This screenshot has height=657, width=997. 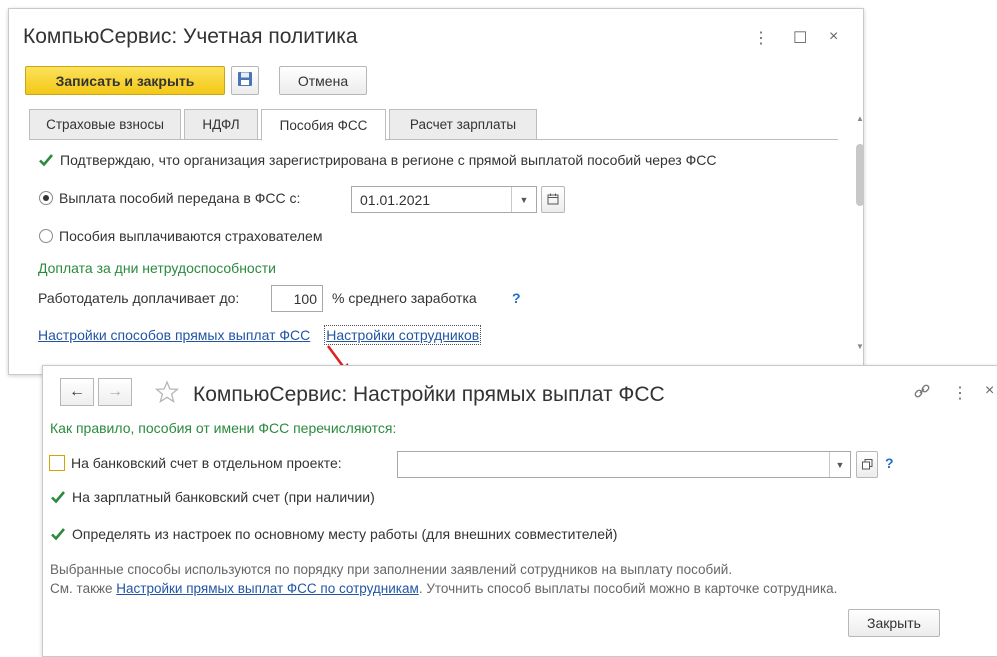 I want to click on floppy-disk-icon, so click(x=245, y=80).